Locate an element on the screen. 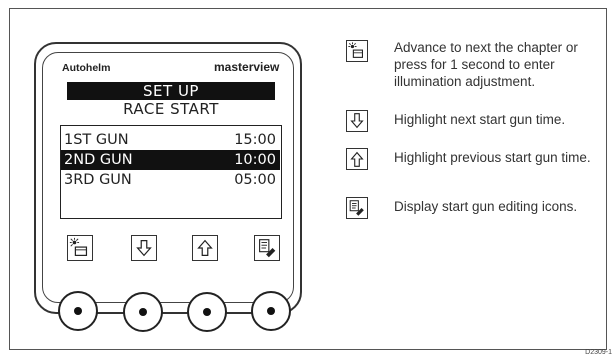 Image resolution: width=616 pixels, height=358 pixels. brand-label: Autohelm is located at coordinates (86, 68).